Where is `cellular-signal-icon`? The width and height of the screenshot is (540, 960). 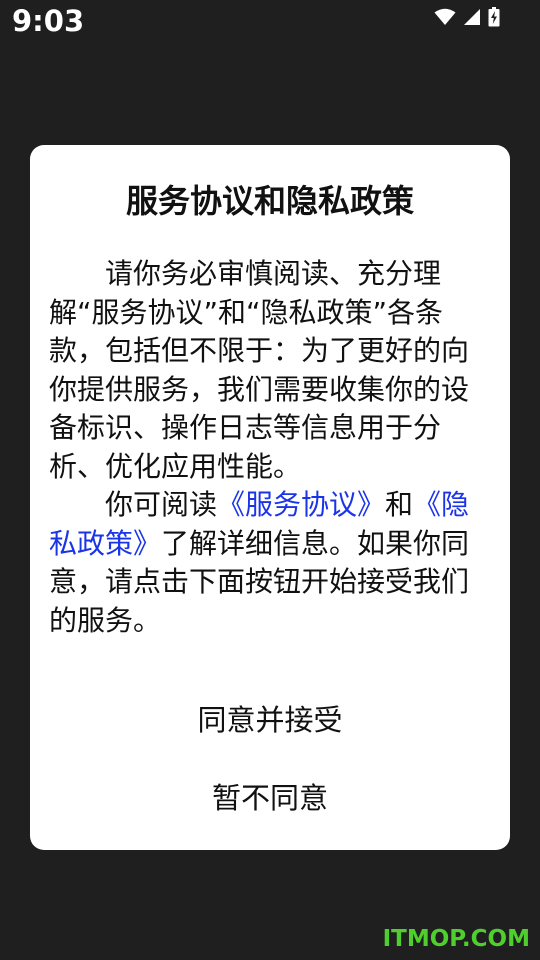 cellular-signal-icon is located at coordinates (472, 17).